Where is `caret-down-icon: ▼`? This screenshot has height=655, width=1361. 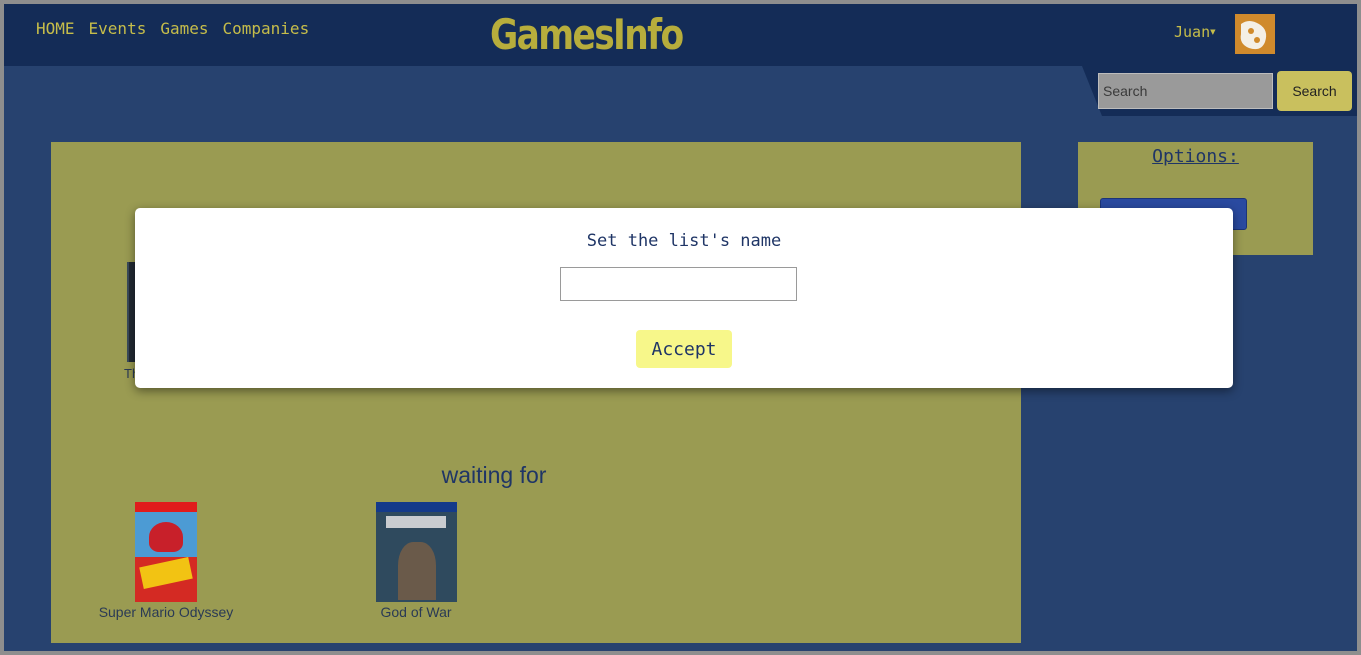 caret-down-icon: ▼ is located at coordinates (1213, 32).